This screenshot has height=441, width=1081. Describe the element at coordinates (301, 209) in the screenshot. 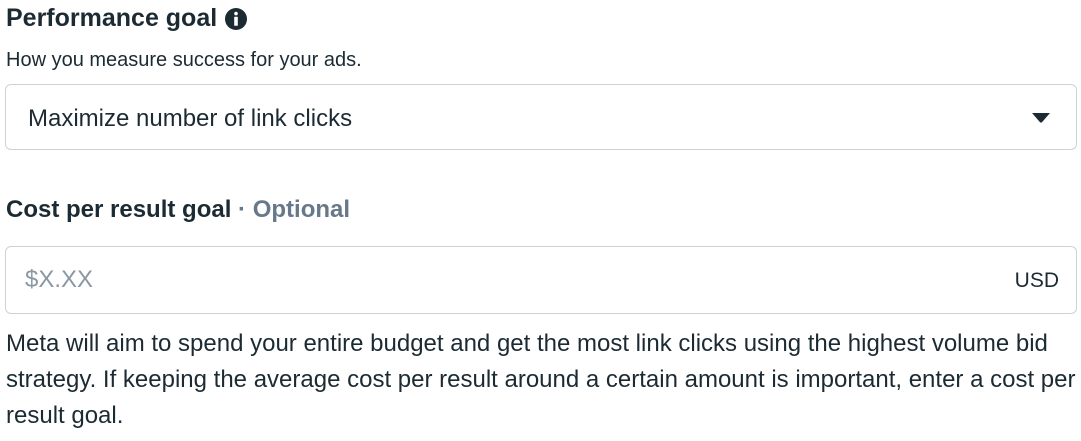

I see `optional-tag: Optional` at that location.